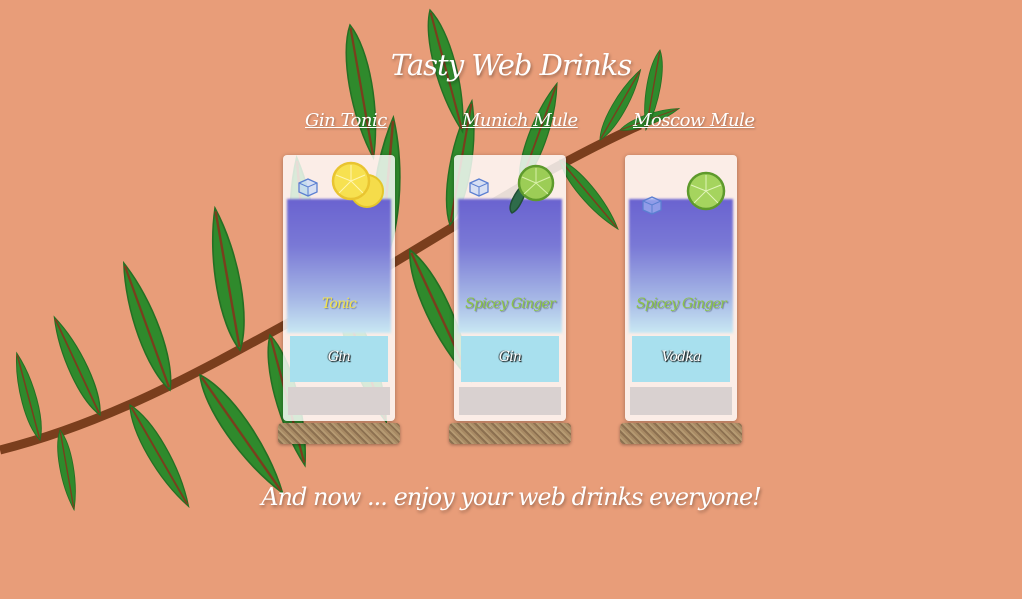 This screenshot has width=1022, height=599. What do you see at coordinates (706, 191) in the screenshot?
I see `lime-slice-icon` at bounding box center [706, 191].